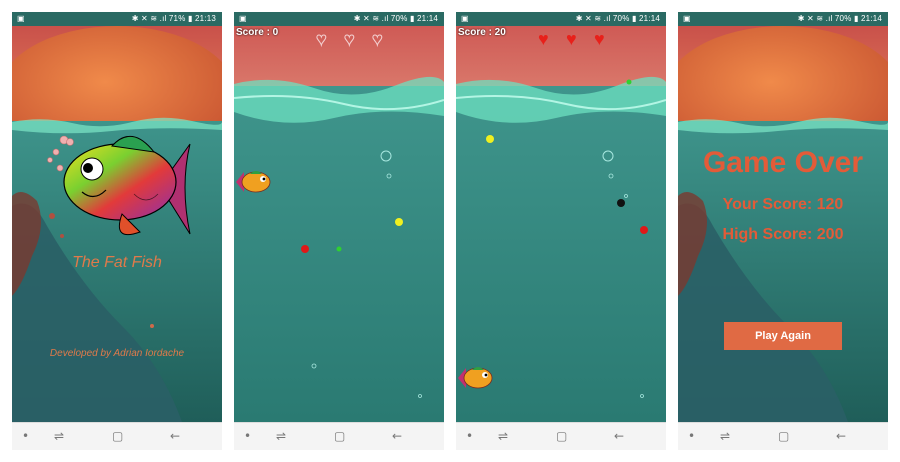 The width and height of the screenshot is (900, 462). What do you see at coordinates (257, 32) in the screenshot?
I see `score-display: Score : 0` at bounding box center [257, 32].